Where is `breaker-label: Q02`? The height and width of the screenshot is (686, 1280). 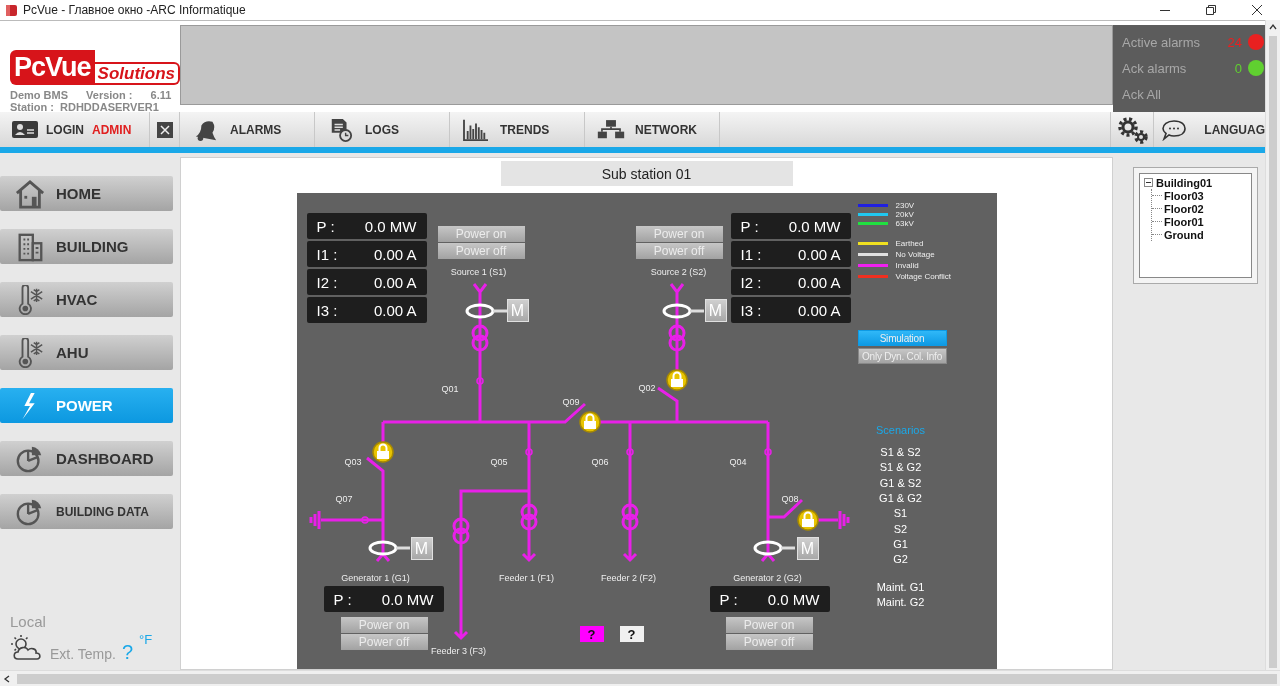 breaker-label: Q02 is located at coordinates (647, 388).